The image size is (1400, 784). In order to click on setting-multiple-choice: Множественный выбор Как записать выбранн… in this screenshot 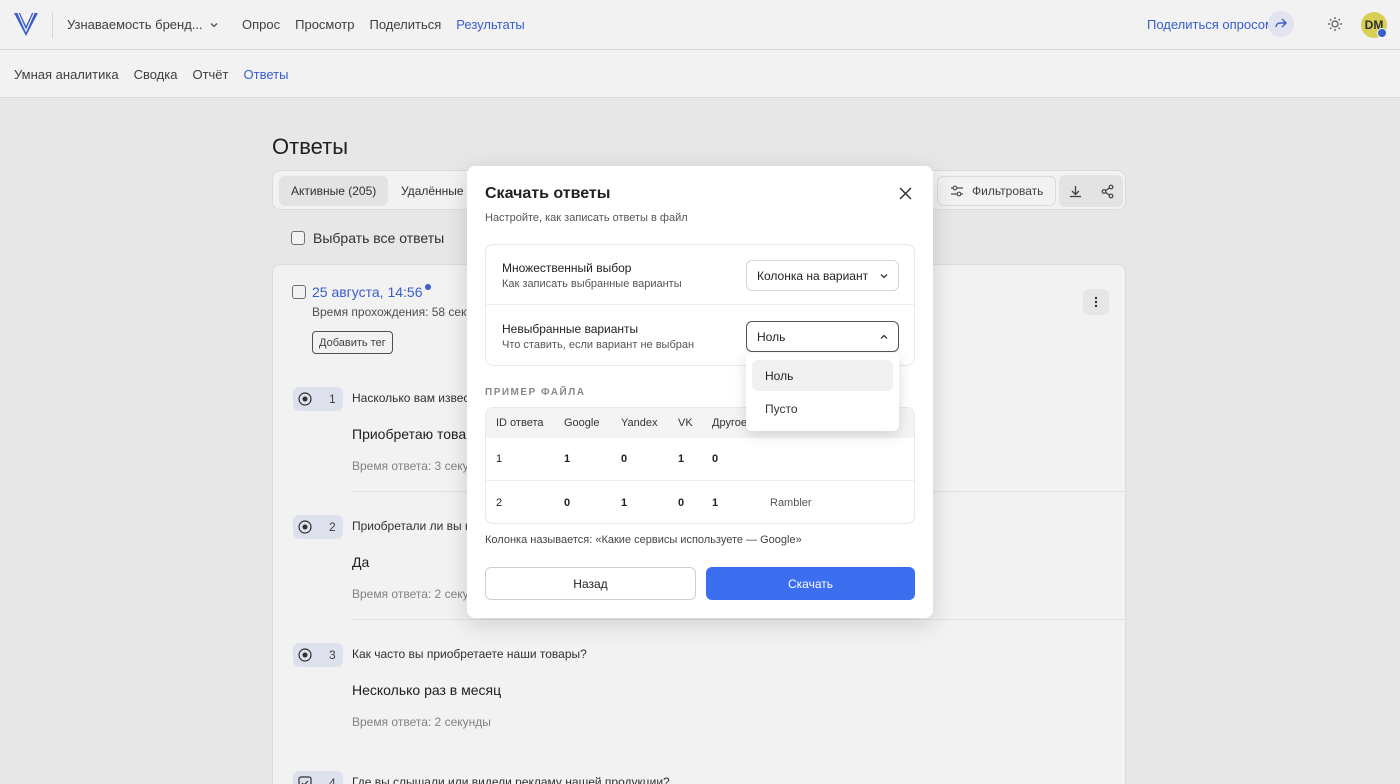, I will do `click(700, 275)`.